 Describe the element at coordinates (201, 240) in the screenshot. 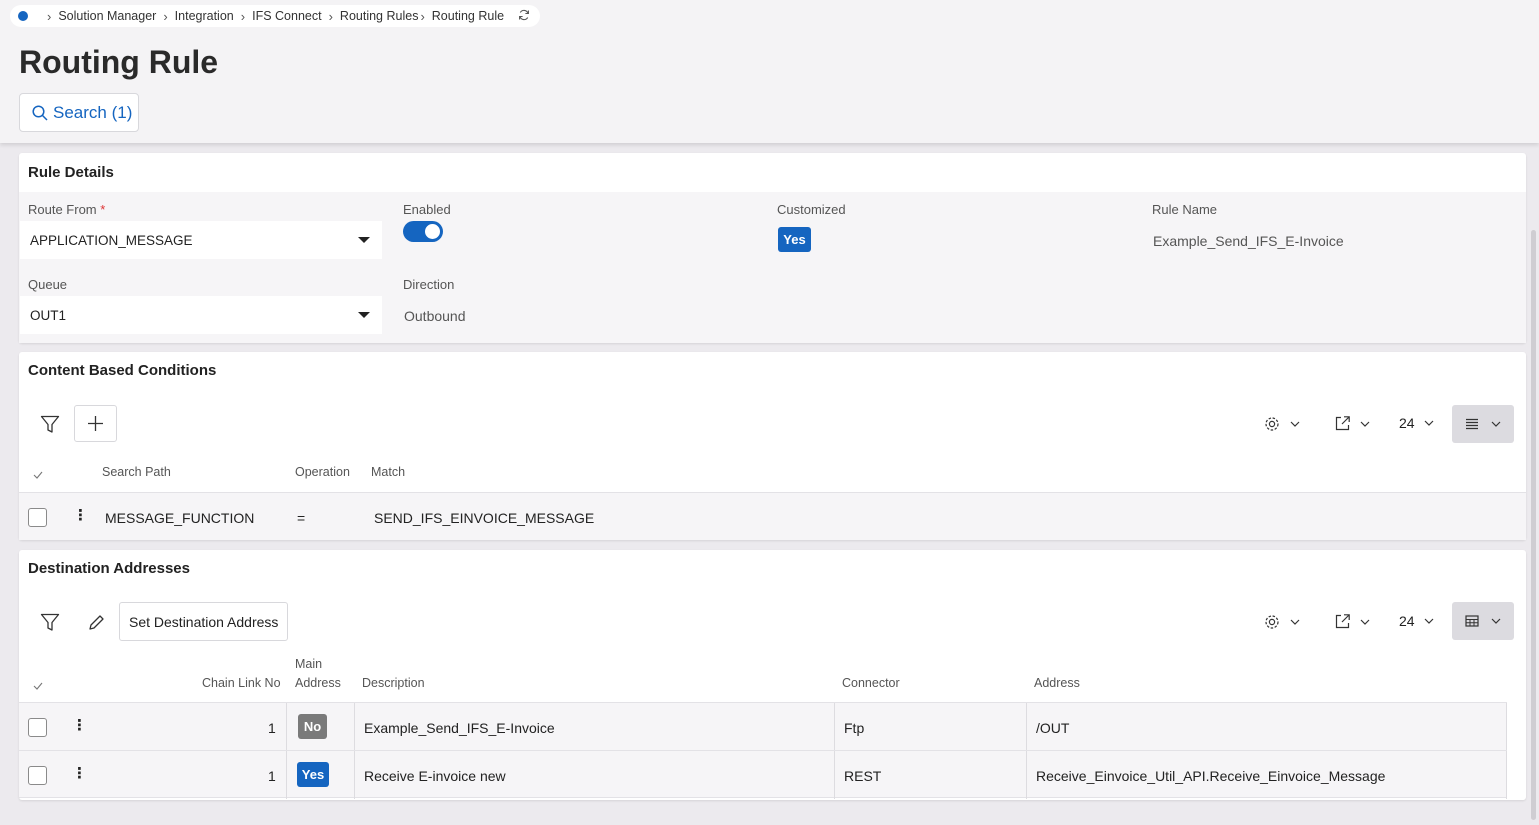

I see `route-from-select: APPLICATION_MESSAGE` at that location.